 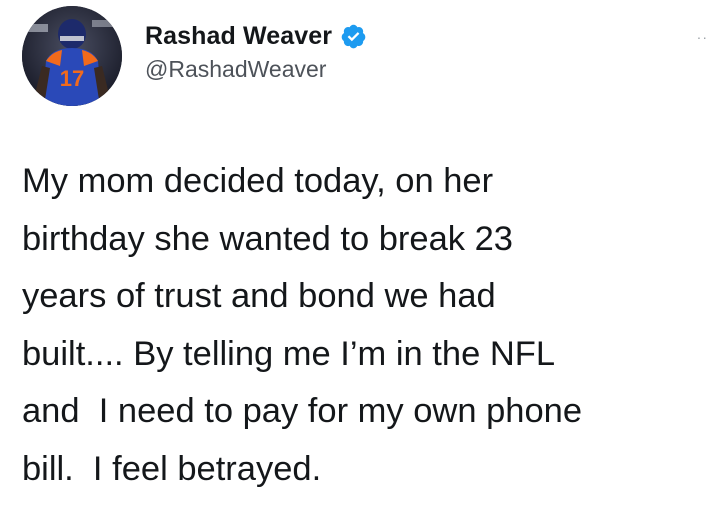 What do you see at coordinates (258, 181) in the screenshot?
I see `tweet-line: My mom decided today, on her` at bounding box center [258, 181].